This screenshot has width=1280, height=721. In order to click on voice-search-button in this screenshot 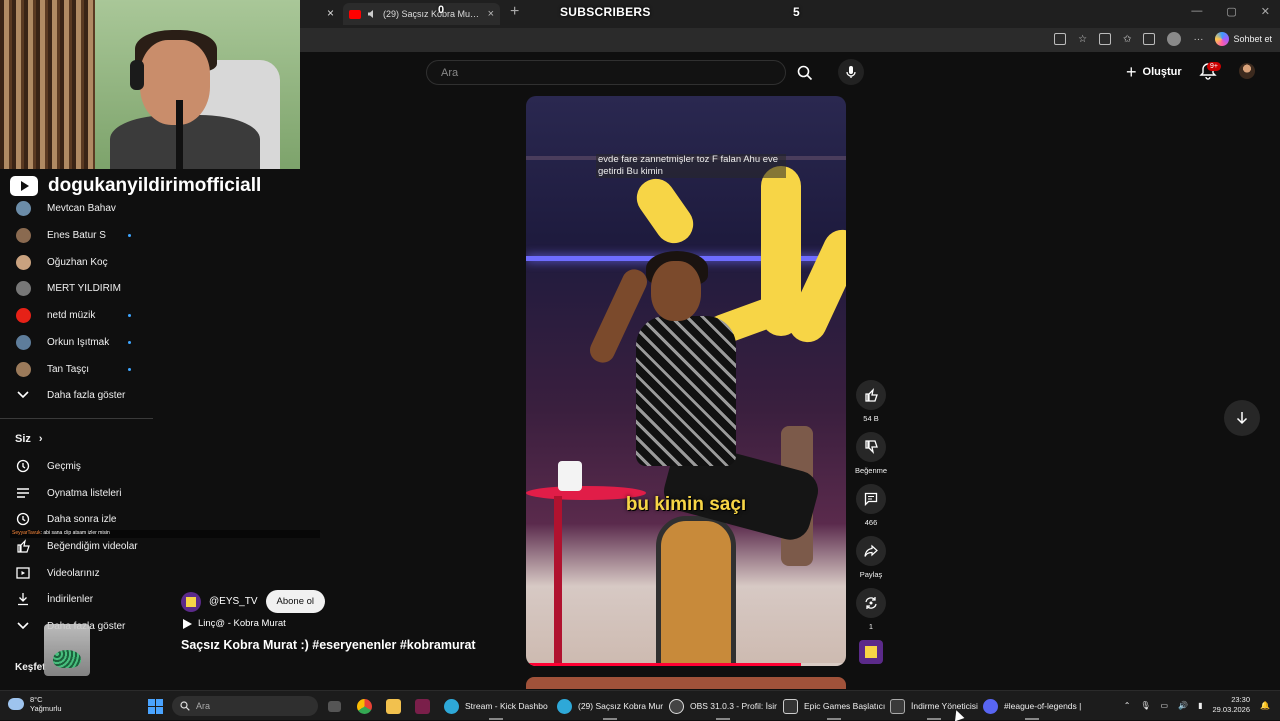, I will do `click(851, 72)`.